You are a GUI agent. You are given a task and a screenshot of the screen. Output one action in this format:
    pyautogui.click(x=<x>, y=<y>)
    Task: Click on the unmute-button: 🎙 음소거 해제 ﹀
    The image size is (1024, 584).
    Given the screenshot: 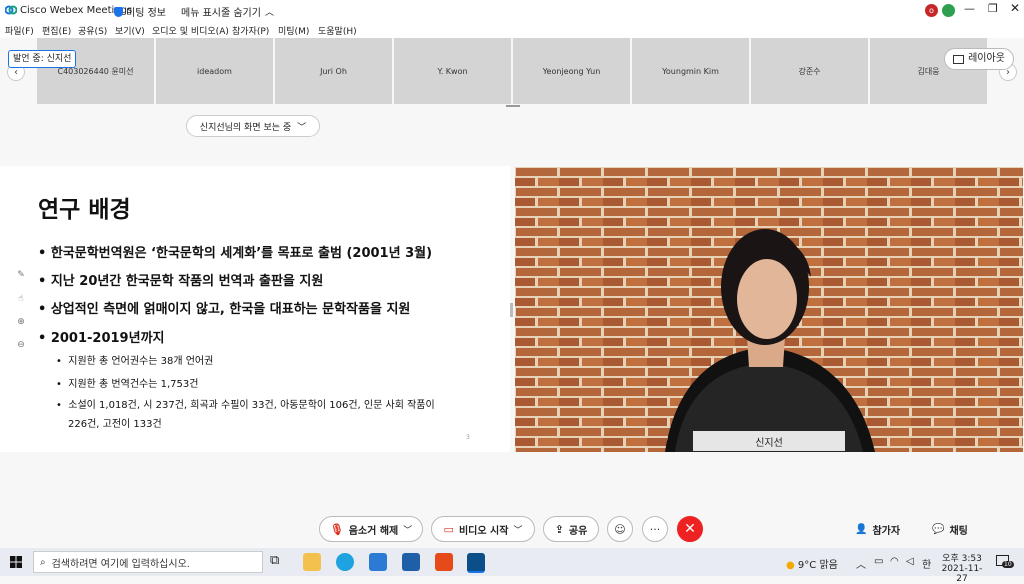 What is the action you would take?
    pyautogui.click(x=371, y=529)
    